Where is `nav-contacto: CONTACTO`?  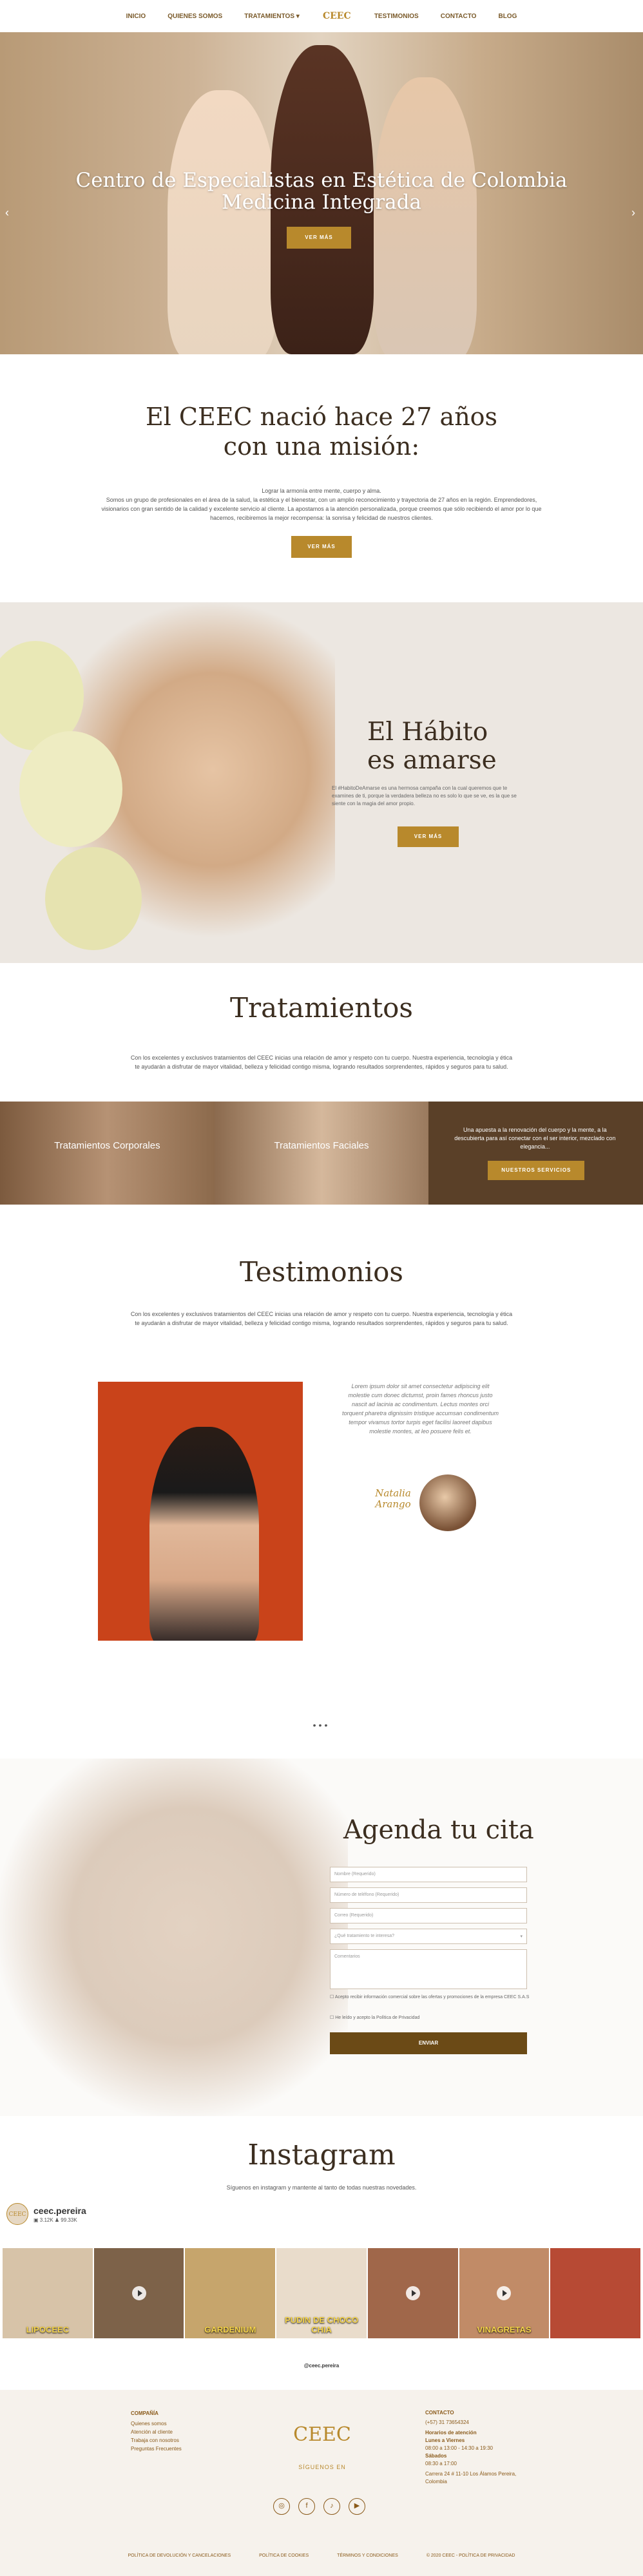 nav-contacto: CONTACTO is located at coordinates (459, 16).